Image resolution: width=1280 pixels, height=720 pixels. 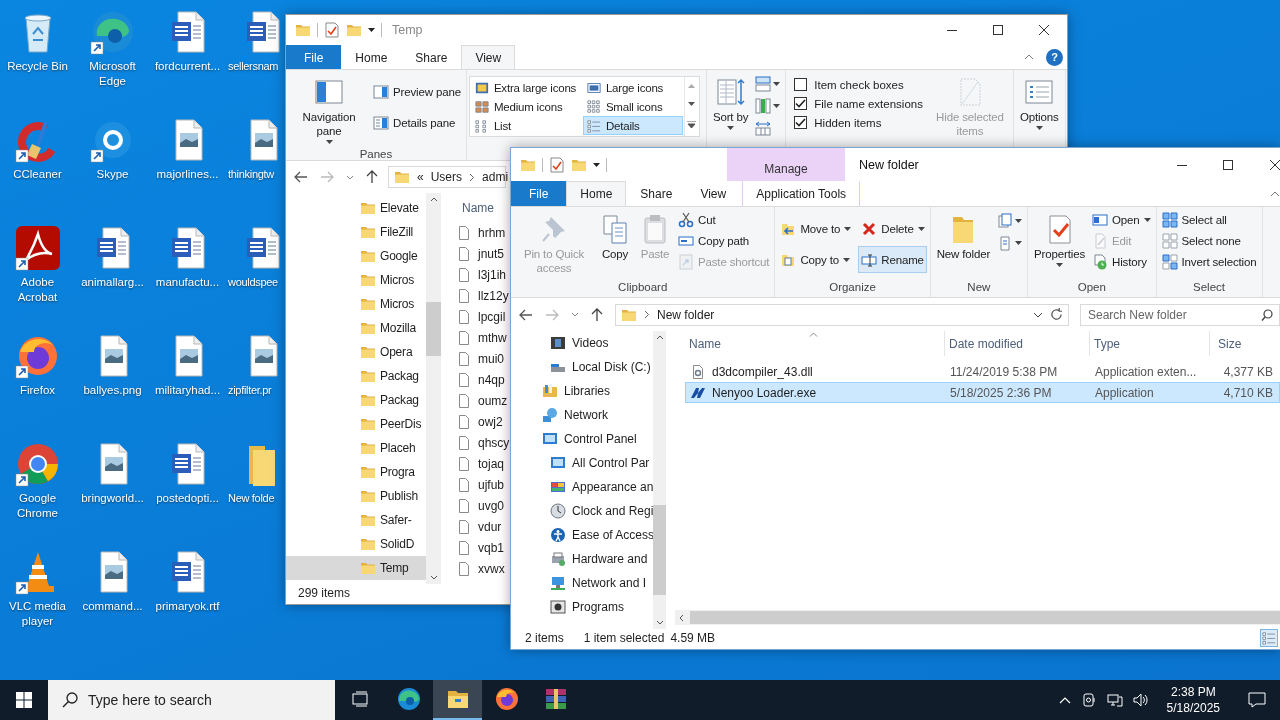 What do you see at coordinates (816, 228) in the screenshot?
I see `ribbon-button: Move to` at bounding box center [816, 228].